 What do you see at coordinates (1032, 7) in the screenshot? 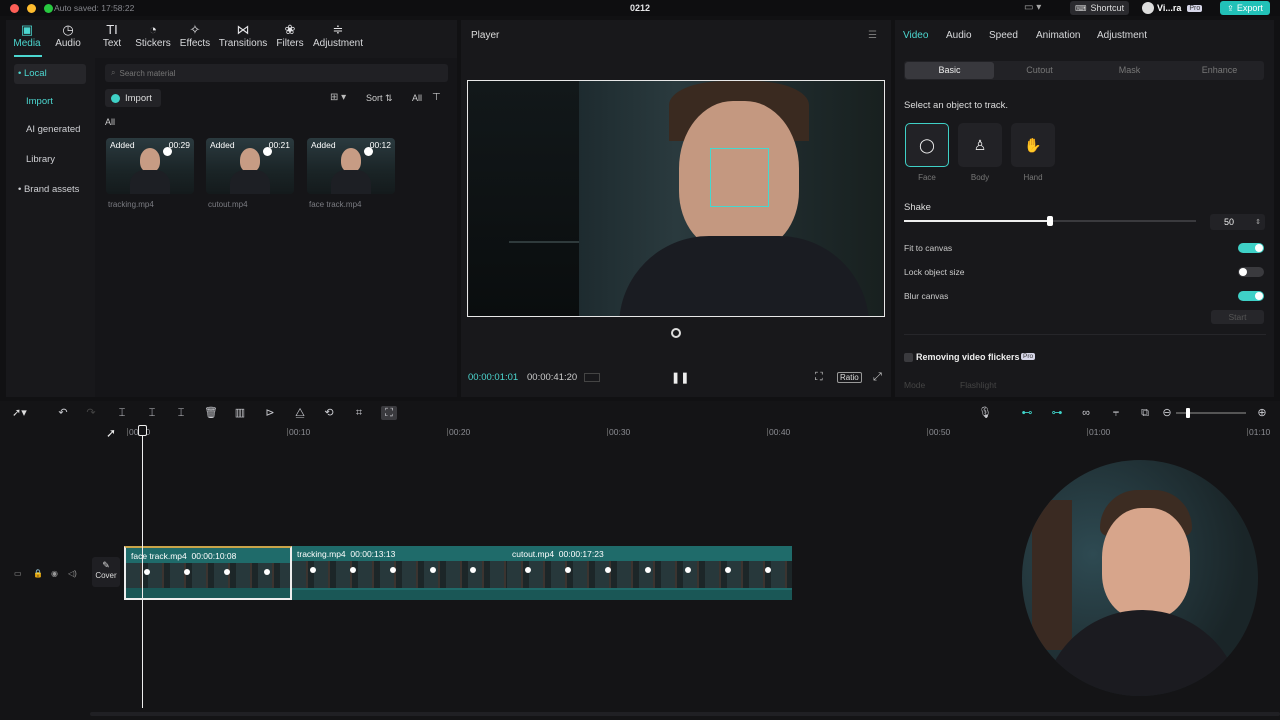
I see `layout-icon: ▭ ▾` at bounding box center [1032, 7].